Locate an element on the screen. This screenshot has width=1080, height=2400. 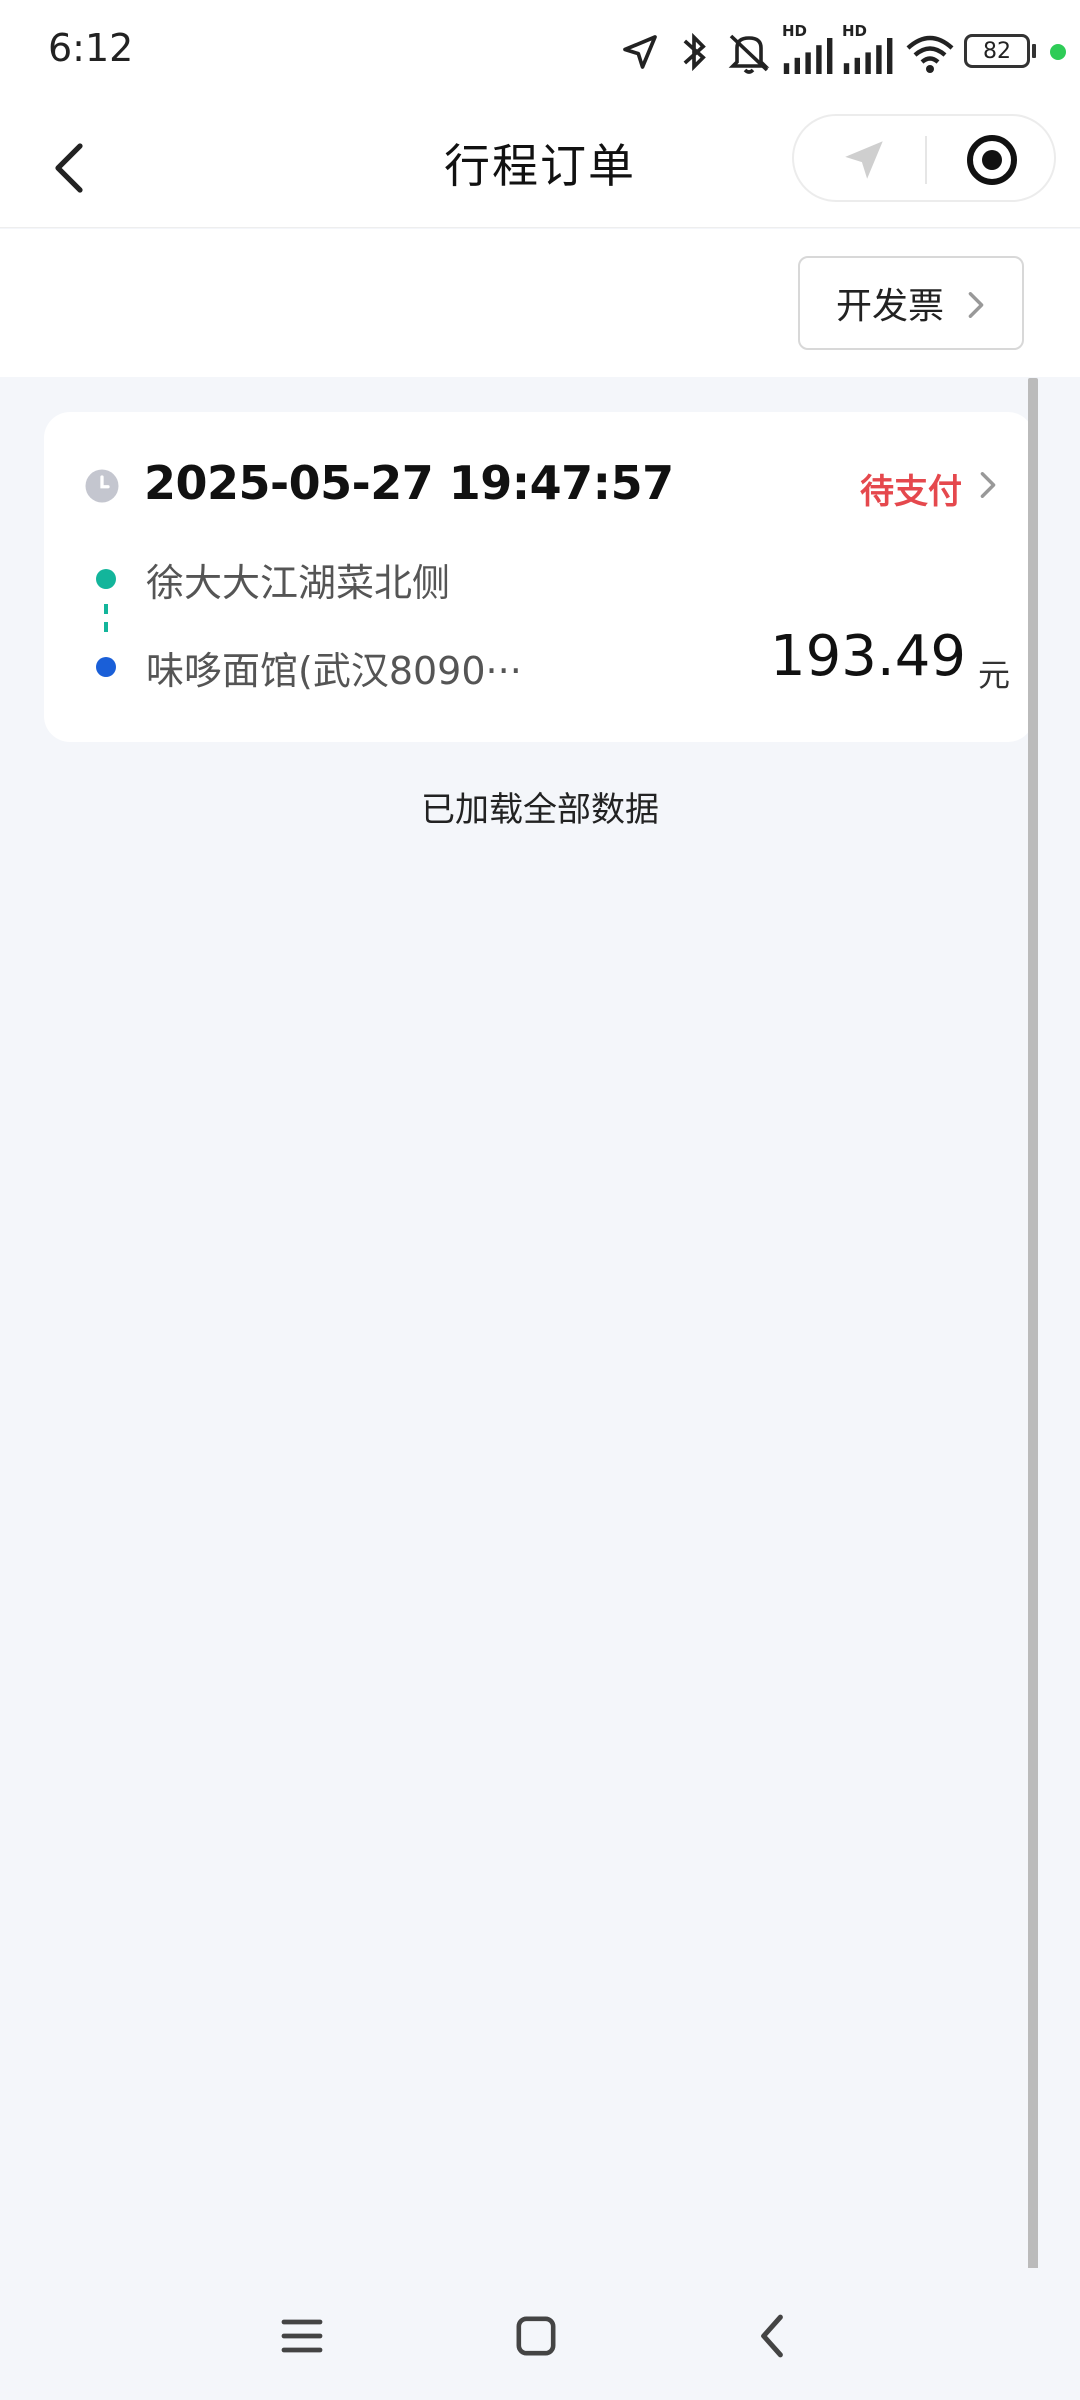
status-icons: HD HD 82 is located at coordinates (820, 51).